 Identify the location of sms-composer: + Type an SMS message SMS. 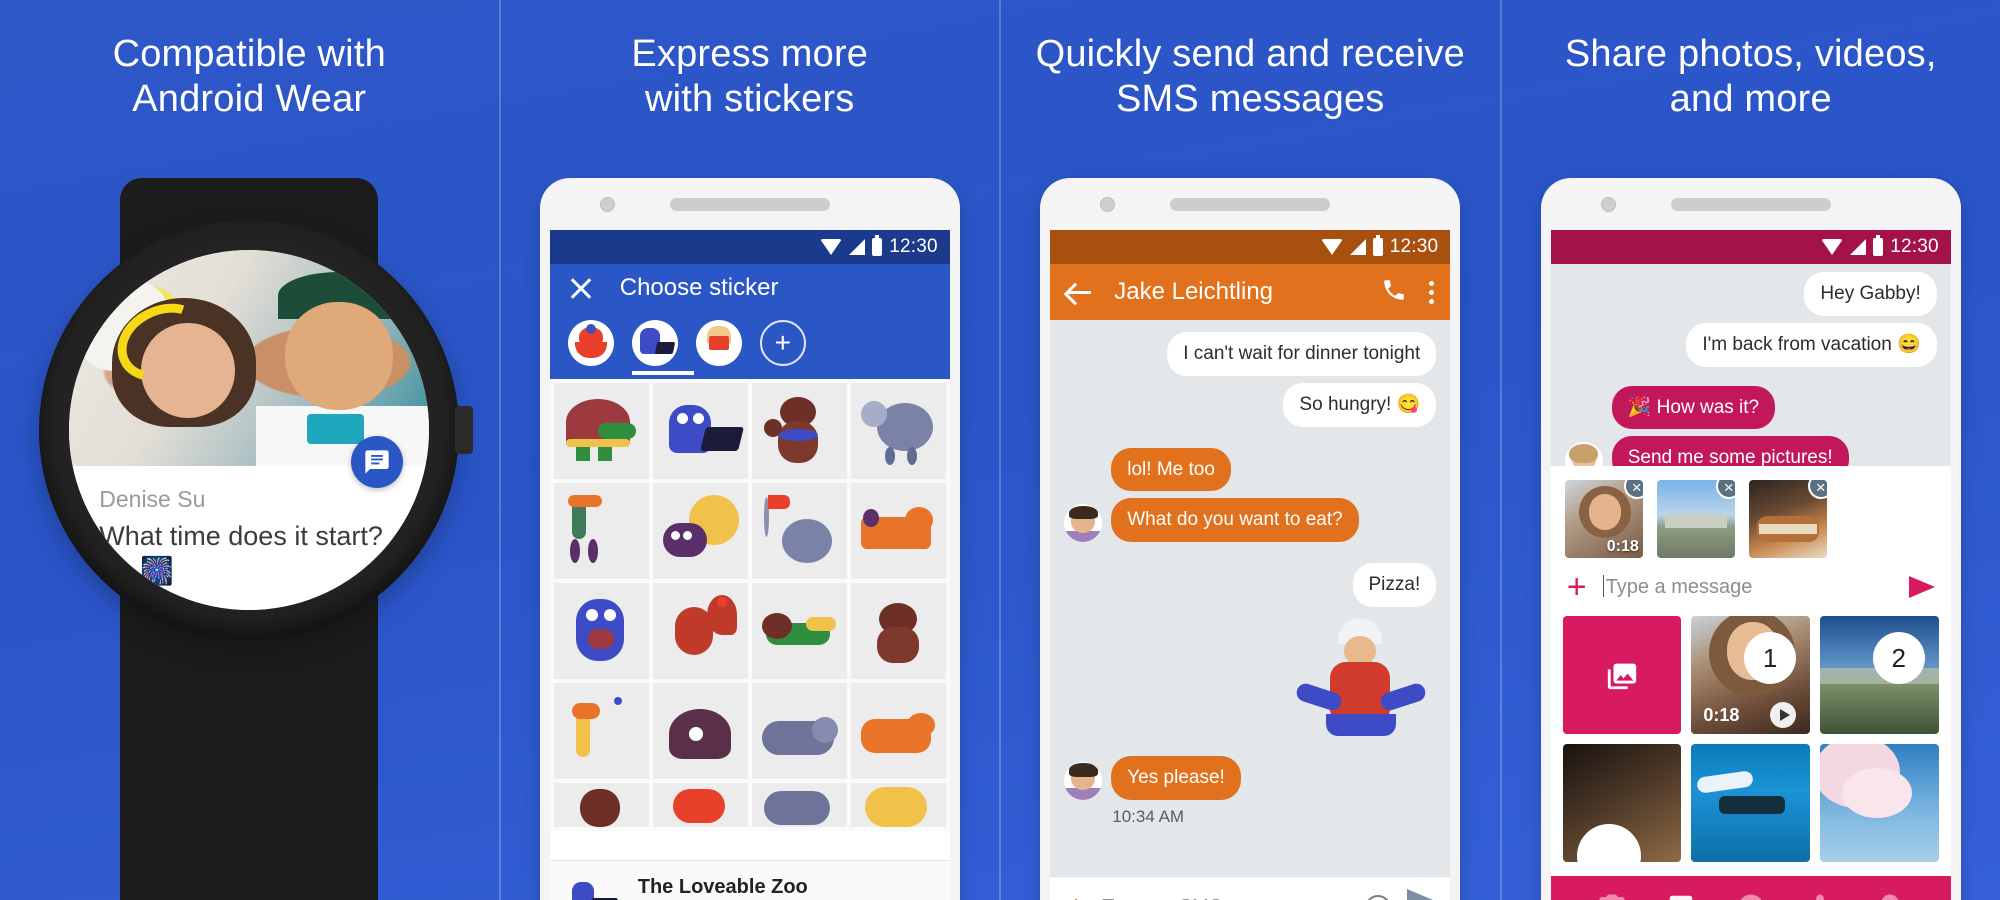
(1250, 888).